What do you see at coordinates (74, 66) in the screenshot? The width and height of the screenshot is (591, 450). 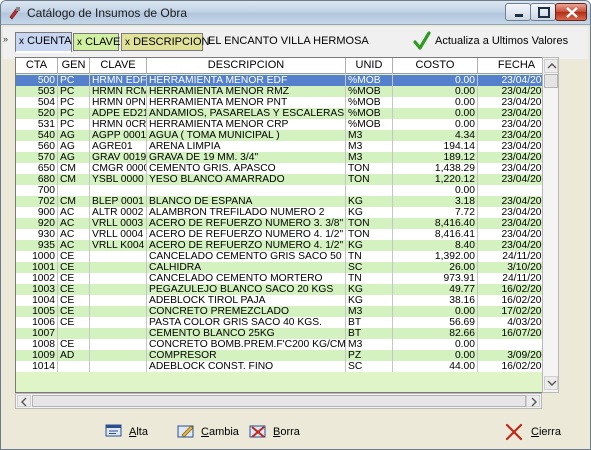 I see `column-header-gen: GEN` at bounding box center [74, 66].